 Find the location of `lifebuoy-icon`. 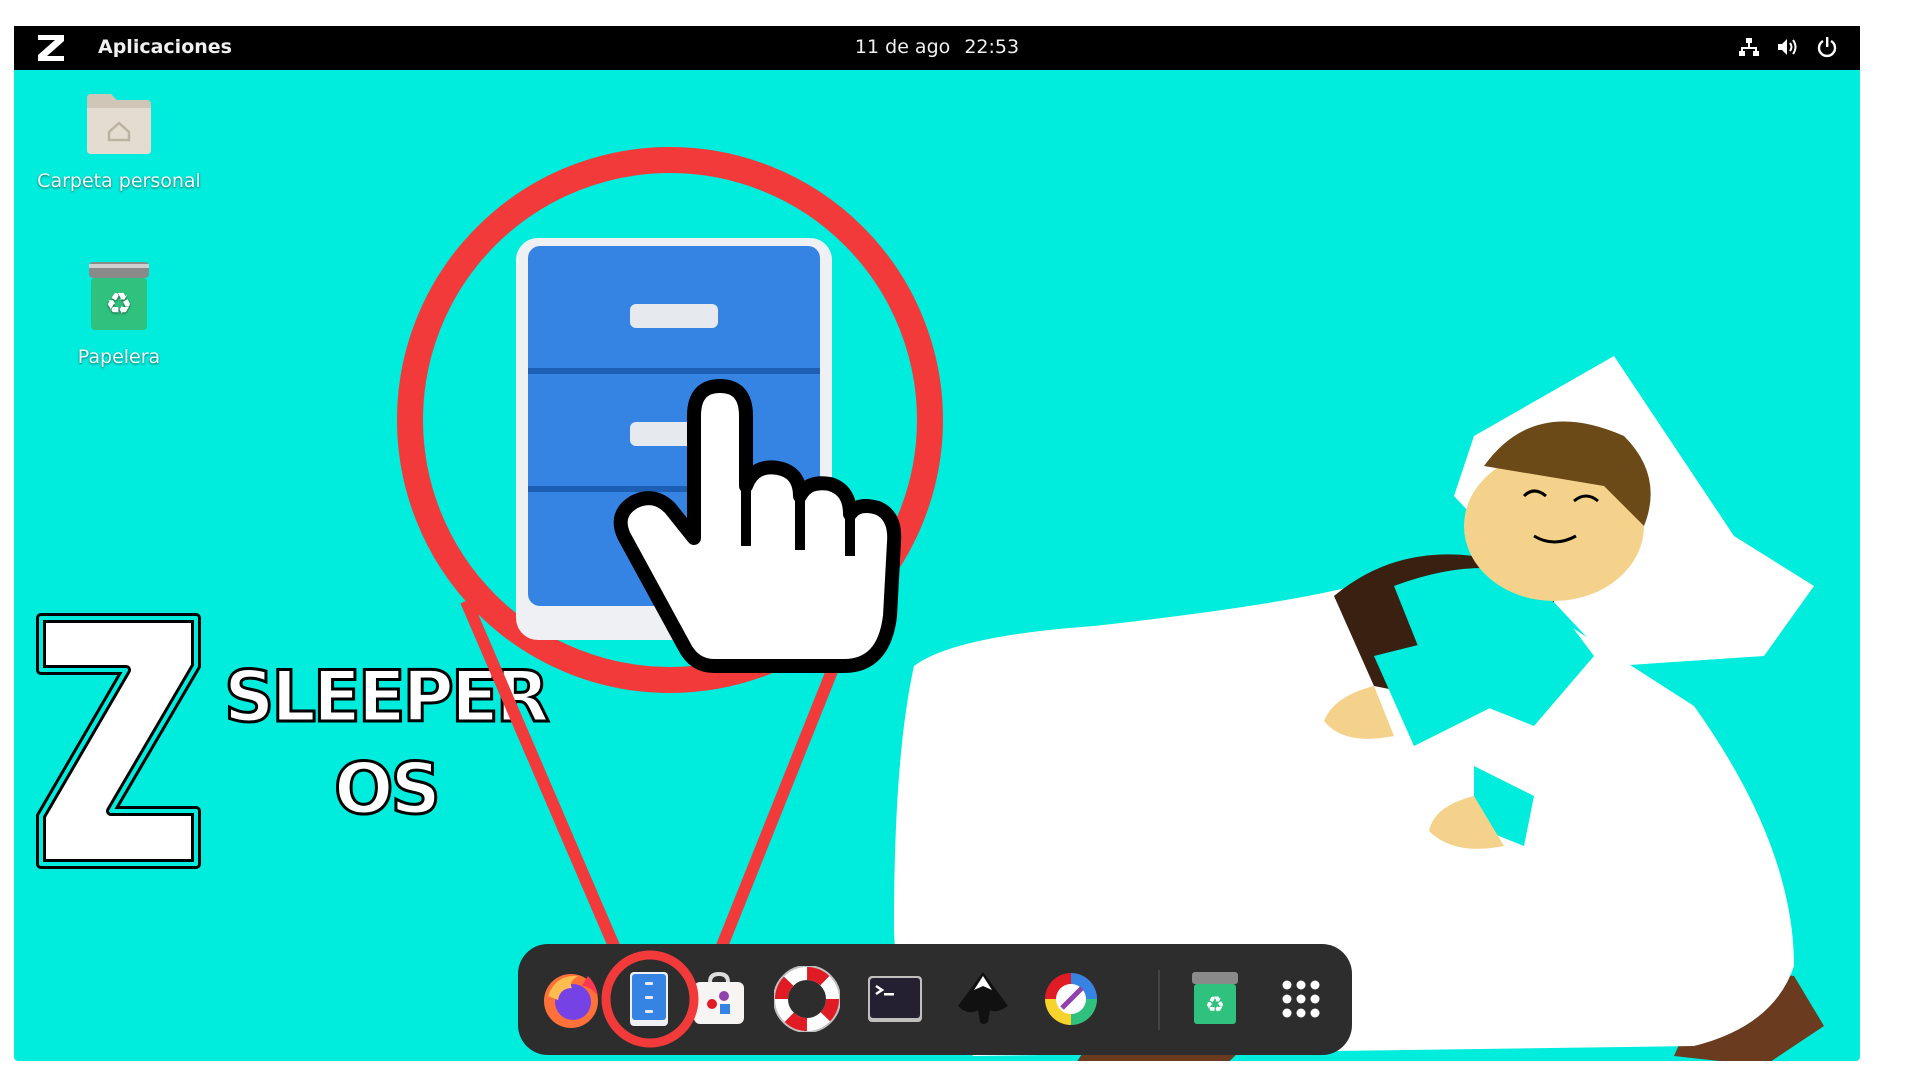

lifebuoy-icon is located at coordinates (807, 999).